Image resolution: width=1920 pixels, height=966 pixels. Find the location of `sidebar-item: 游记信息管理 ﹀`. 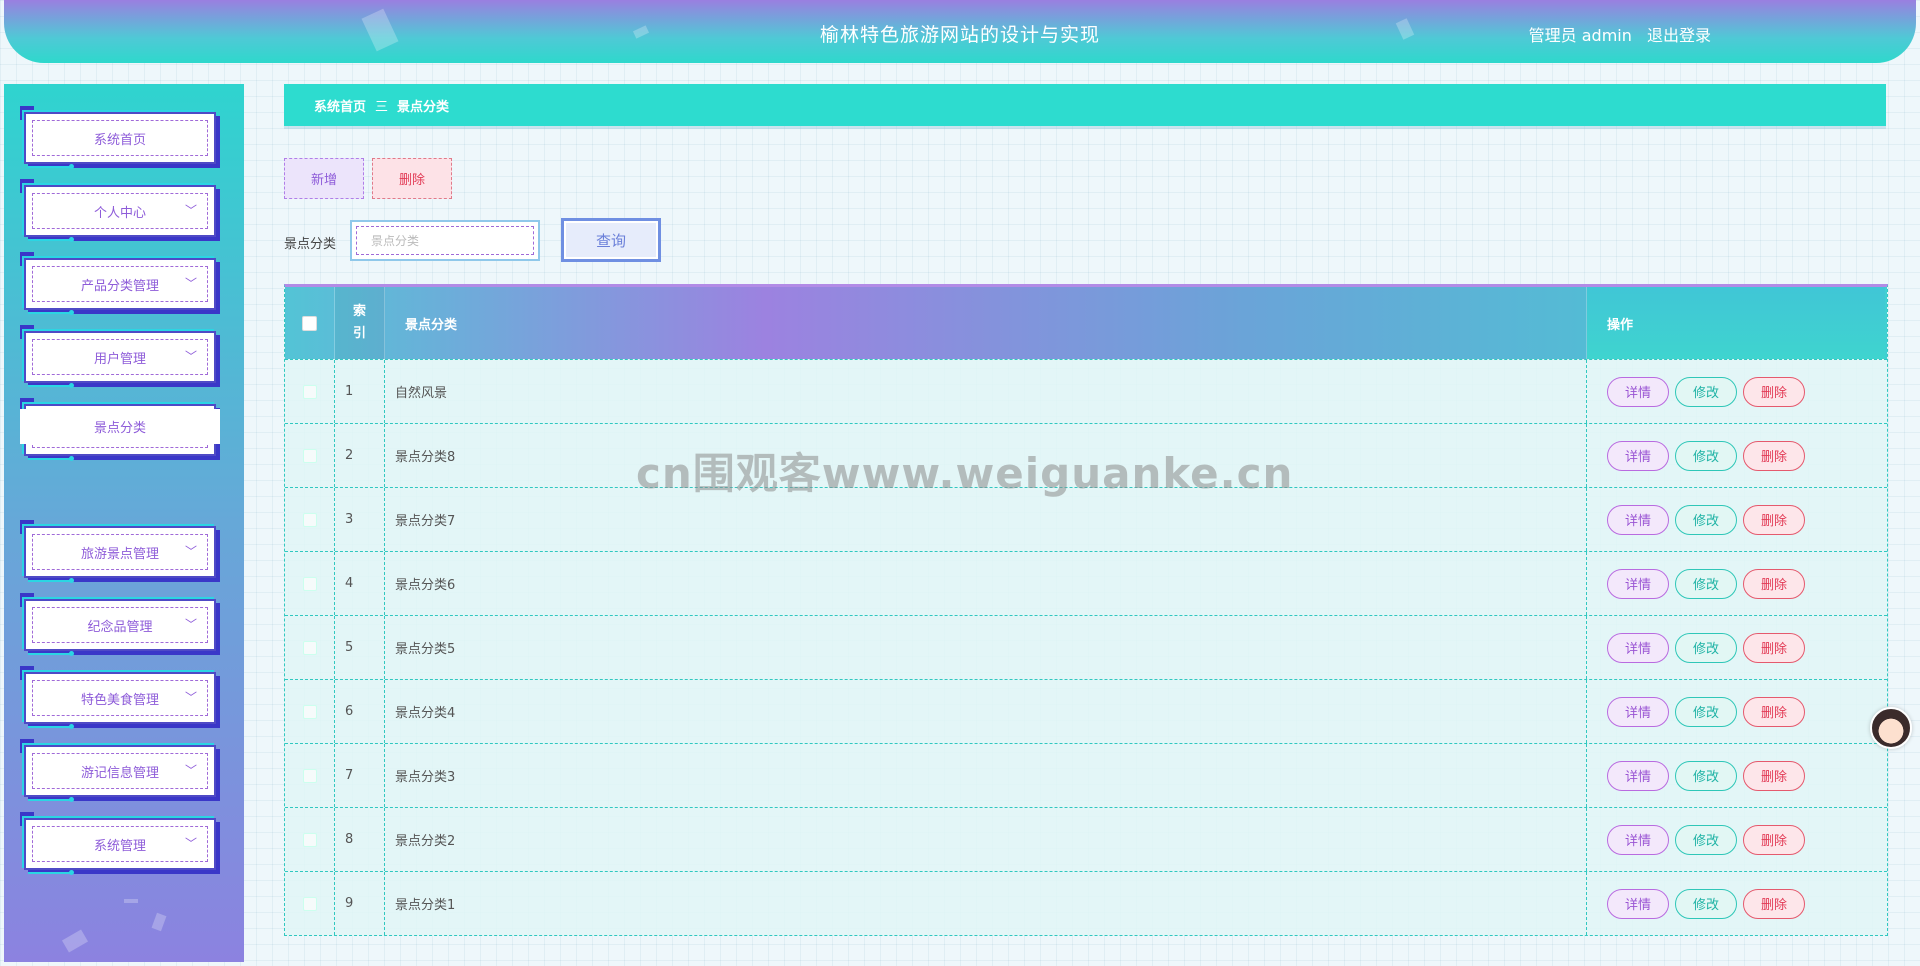

sidebar-item: 游记信息管理 ﹀ is located at coordinates (120, 770).